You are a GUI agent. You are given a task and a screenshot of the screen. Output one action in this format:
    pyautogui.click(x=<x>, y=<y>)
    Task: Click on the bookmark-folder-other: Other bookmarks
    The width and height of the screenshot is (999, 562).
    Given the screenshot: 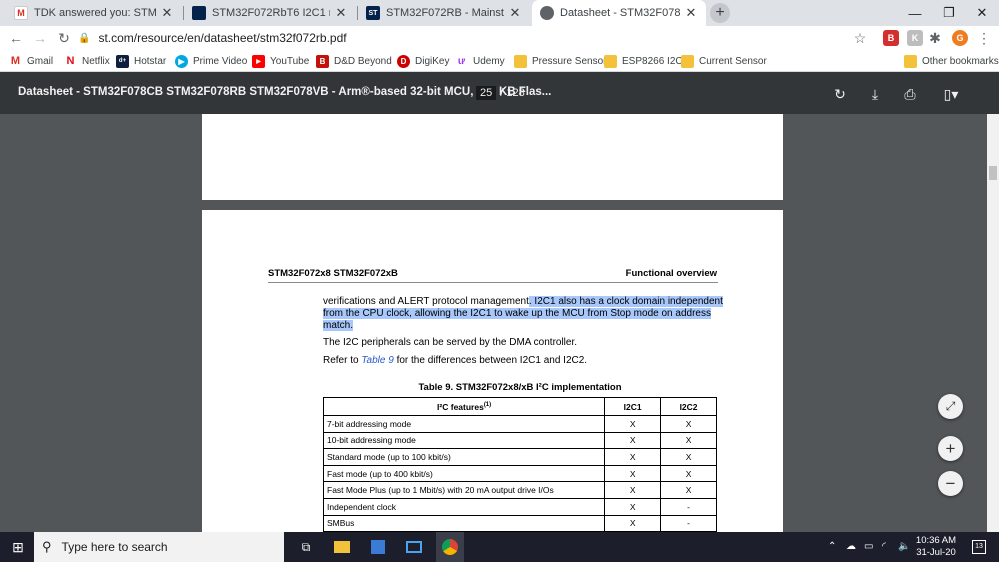 What is the action you would take?
    pyautogui.click(x=951, y=61)
    